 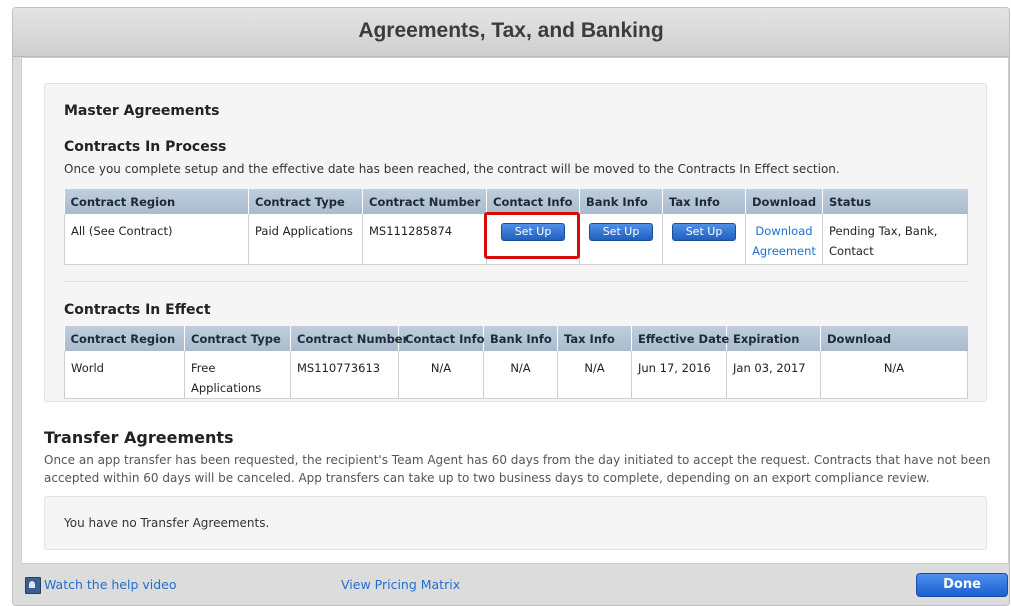 What do you see at coordinates (137, 310) in the screenshot?
I see `contracts-in-effect-heading: Contracts In Effect` at bounding box center [137, 310].